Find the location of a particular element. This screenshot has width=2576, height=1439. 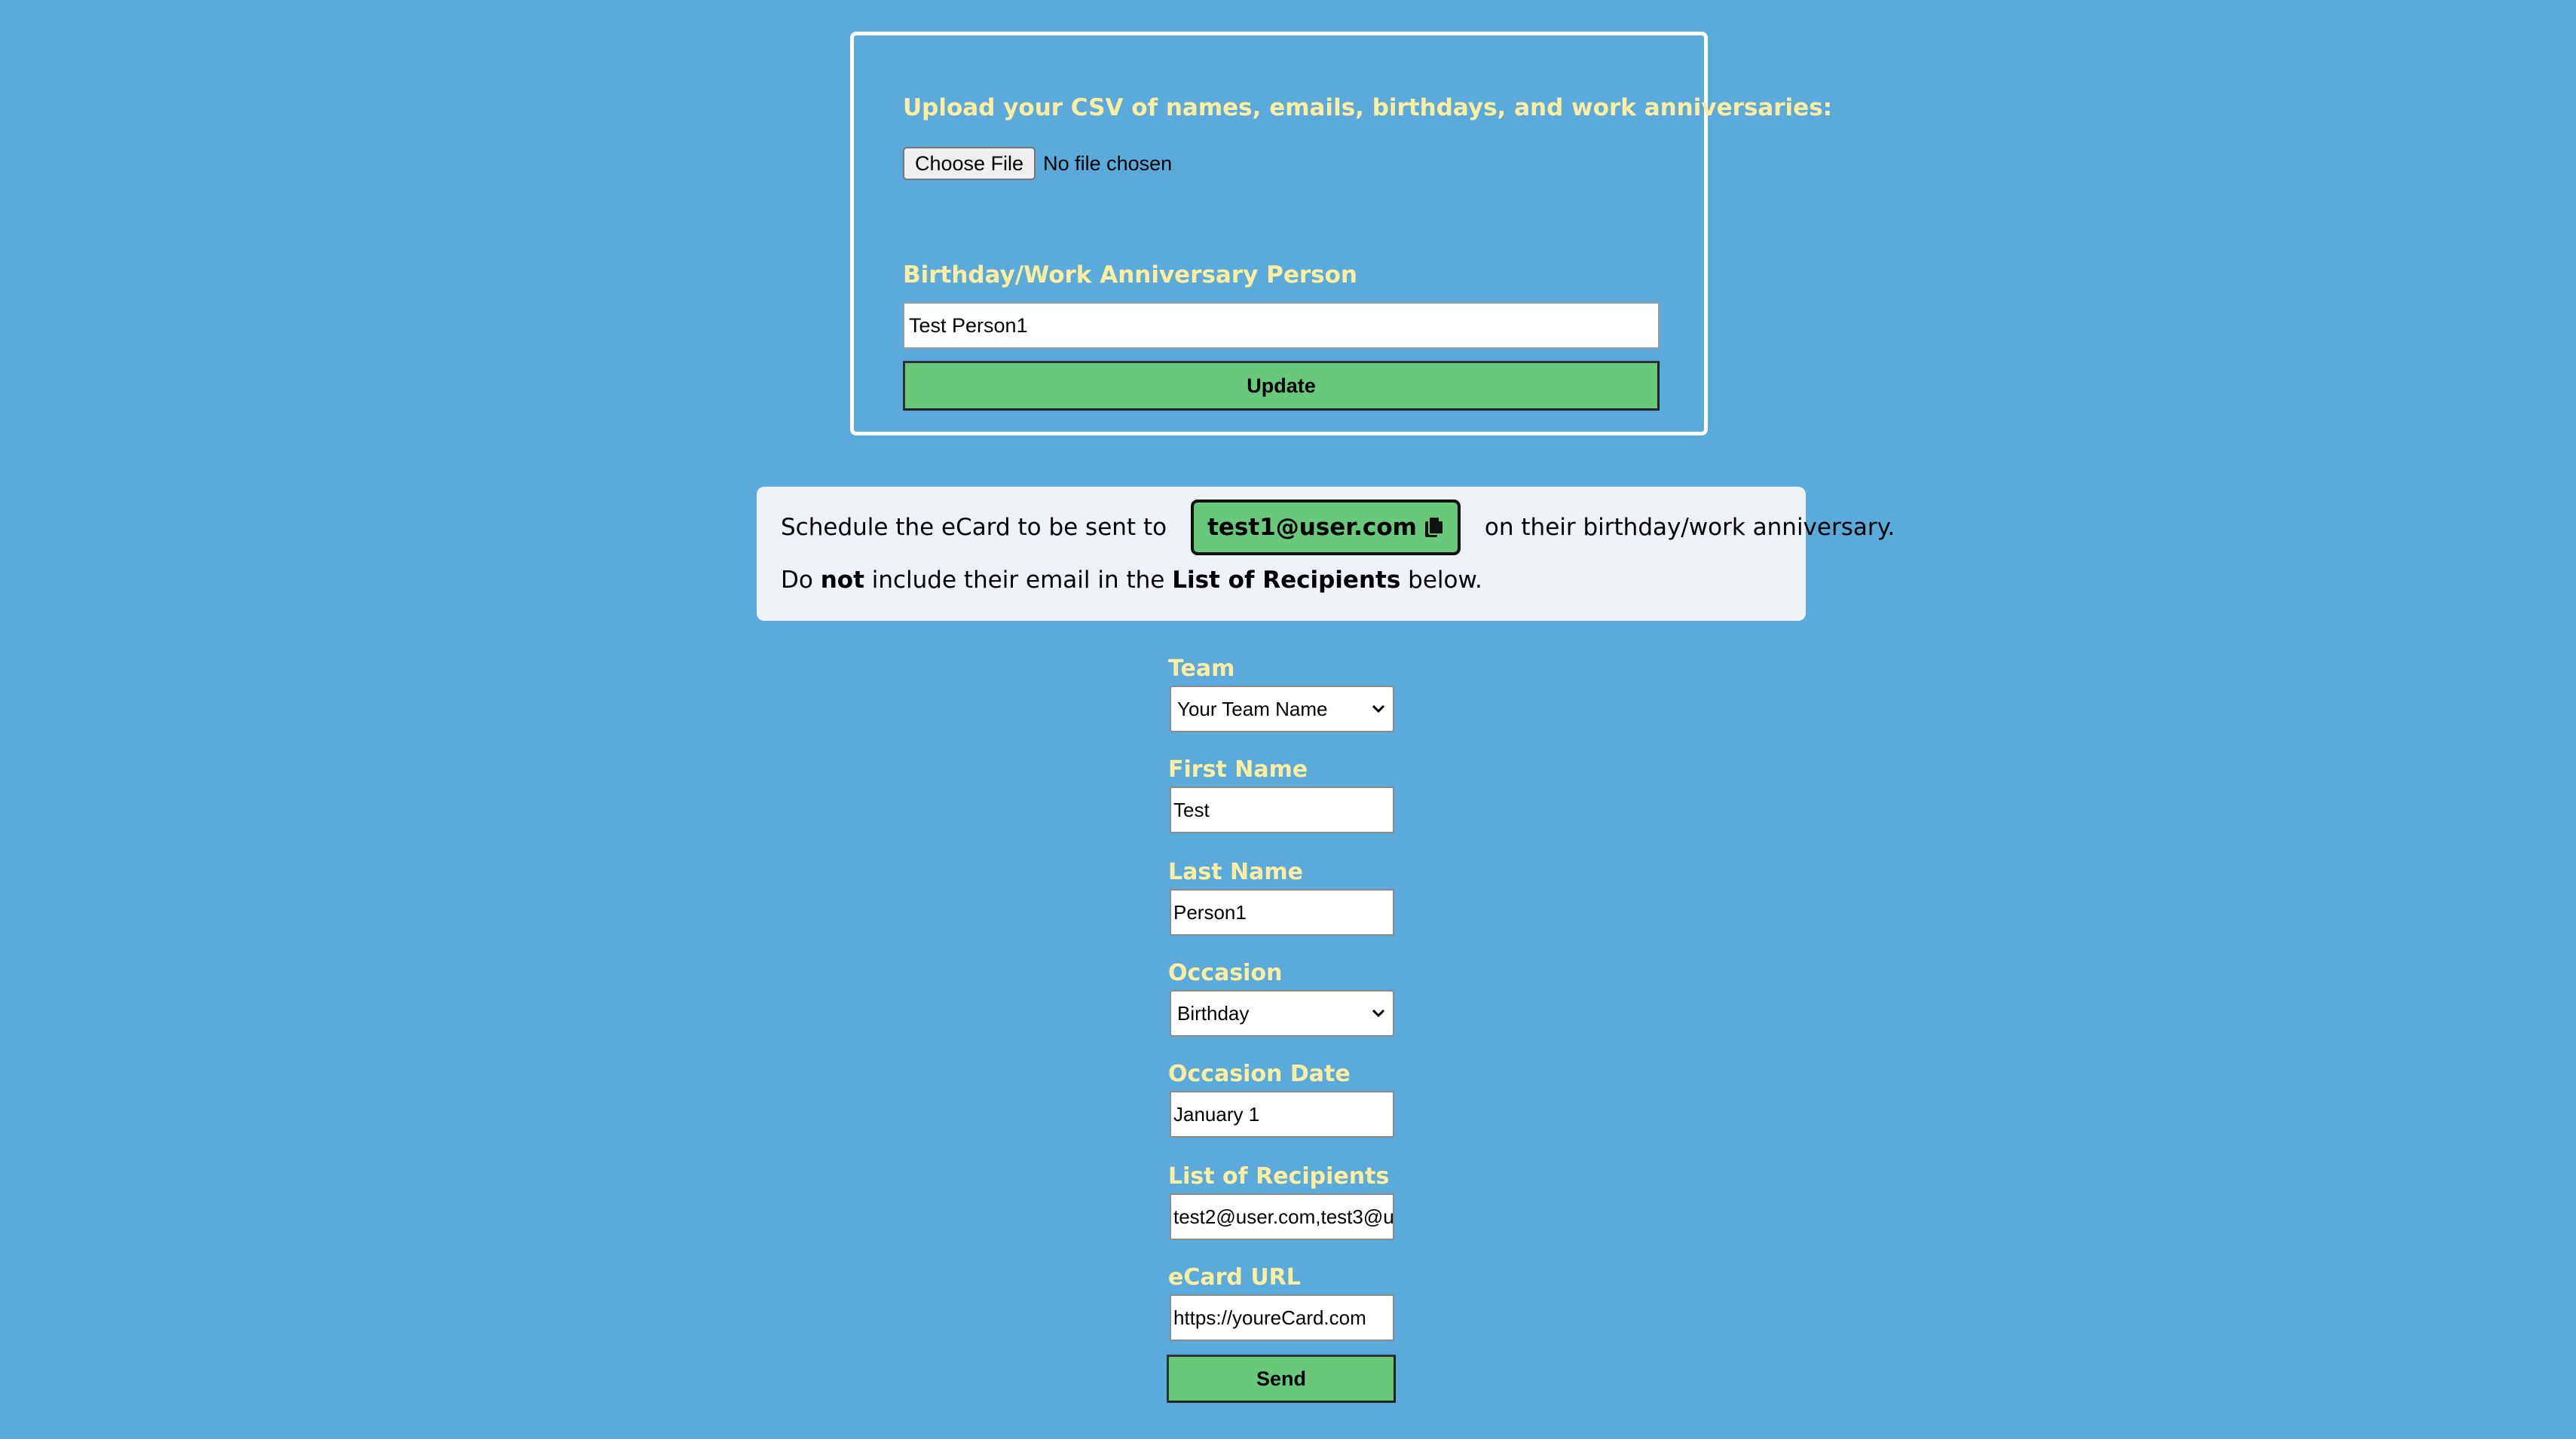

recipients-label: List of Recipients is located at coordinates (1279, 1176).